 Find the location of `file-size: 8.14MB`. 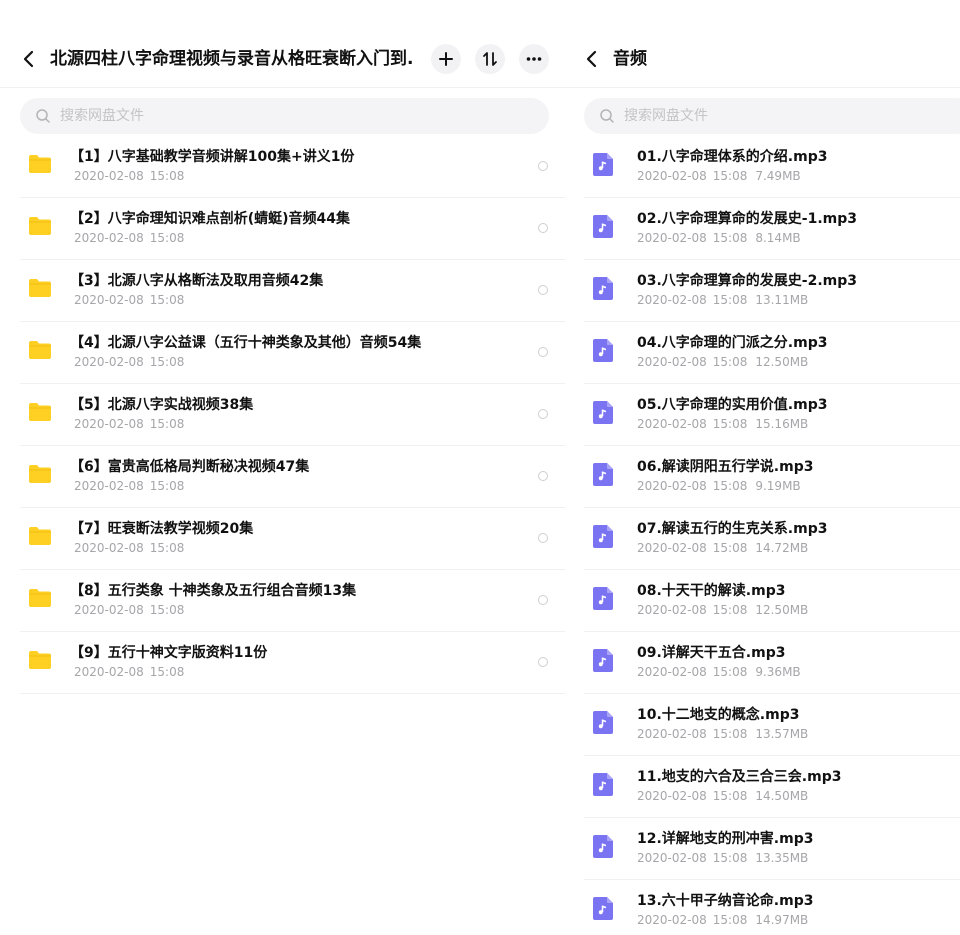

file-size: 8.14MB is located at coordinates (778, 238).